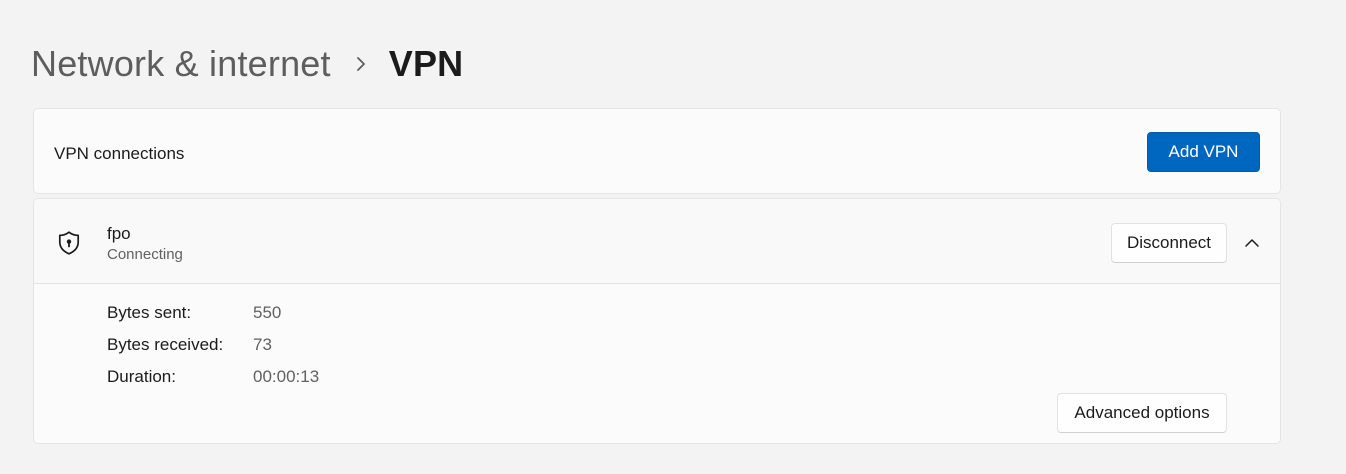  I want to click on add-vpn-button: Add VPN, so click(1203, 152).